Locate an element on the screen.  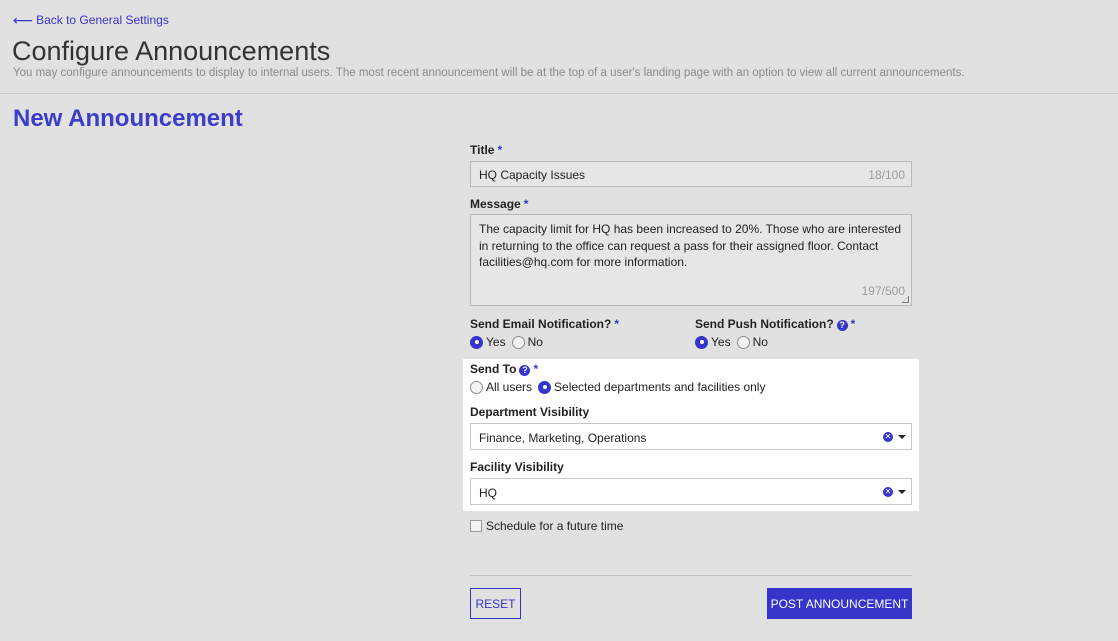
email-notification-options: Yes No is located at coordinates (506, 342).